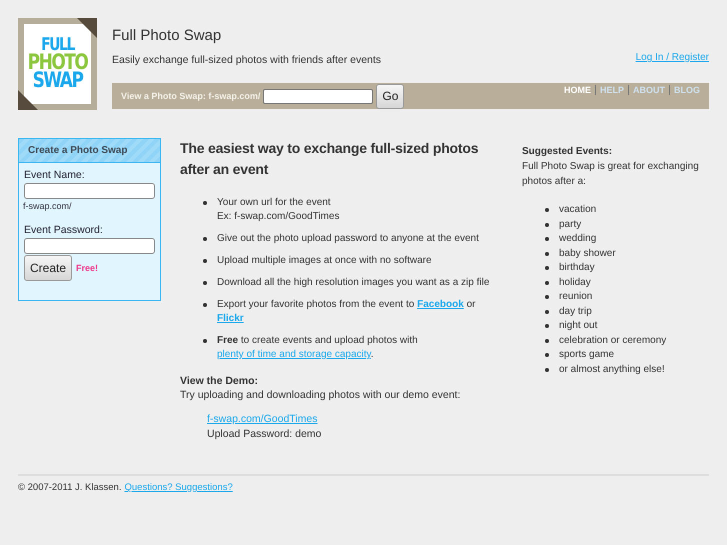 The width and height of the screenshot is (727, 545). I want to click on event-type: party, so click(570, 225).